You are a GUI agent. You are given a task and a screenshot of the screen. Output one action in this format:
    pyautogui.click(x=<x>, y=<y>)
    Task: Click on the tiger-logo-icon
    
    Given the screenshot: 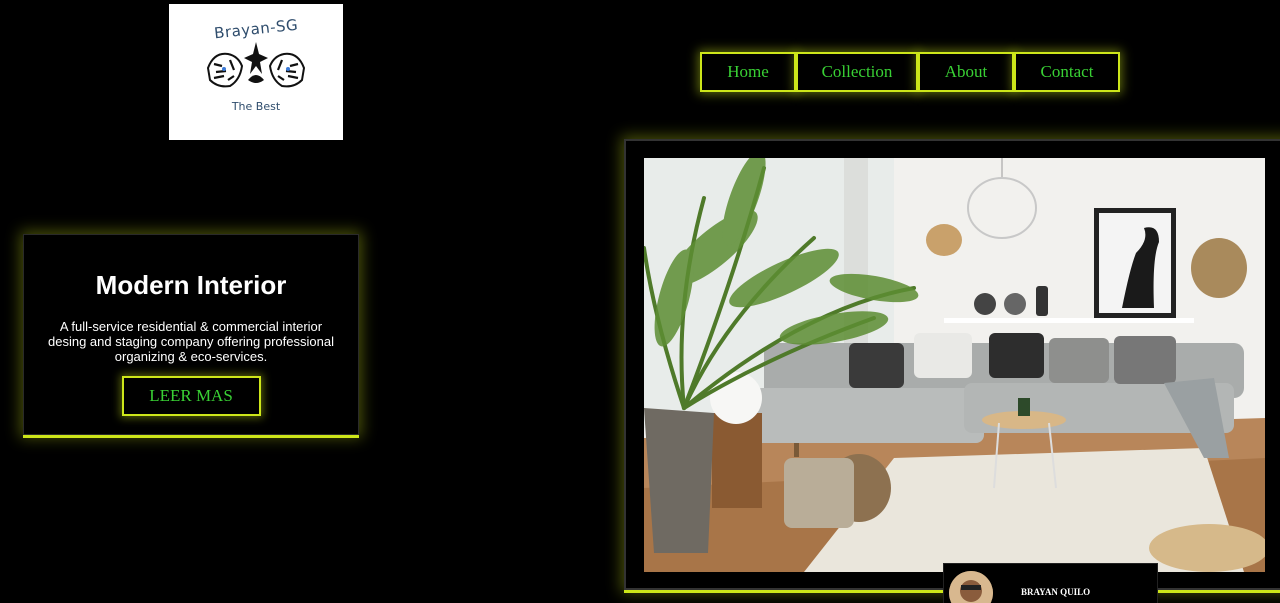 What is the action you would take?
    pyautogui.click(x=256, y=65)
    